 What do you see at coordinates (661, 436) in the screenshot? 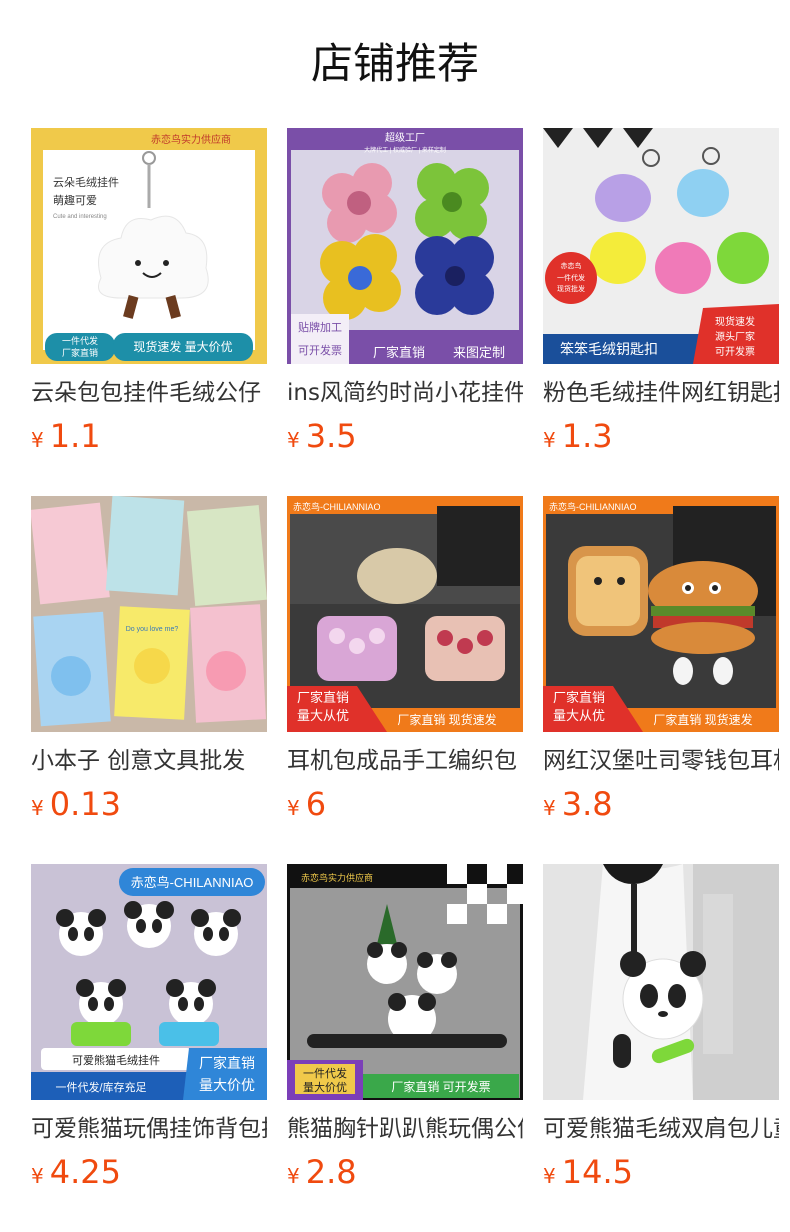
I see `product-price: ¥1.3` at bounding box center [661, 436].